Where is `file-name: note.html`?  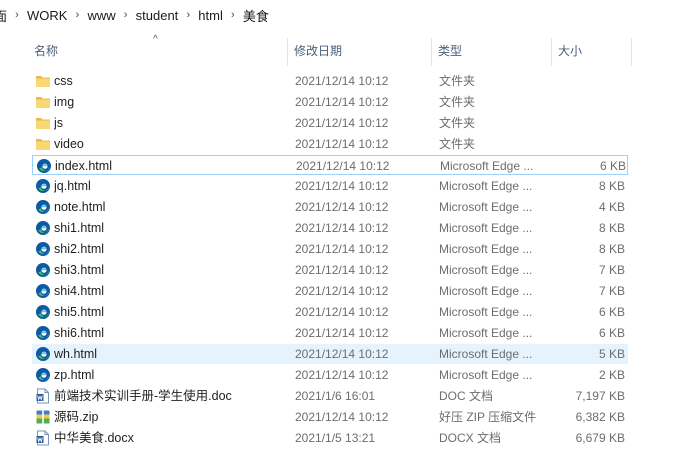
file-name: note.html is located at coordinates (80, 207).